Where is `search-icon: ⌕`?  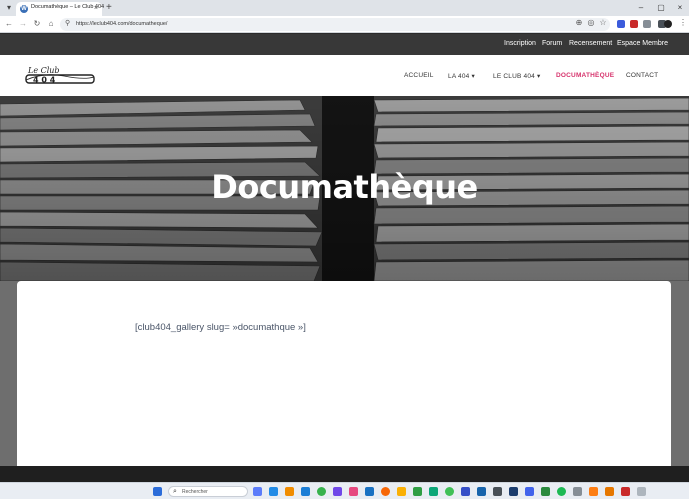 search-icon: ⌕ is located at coordinates (175, 491).